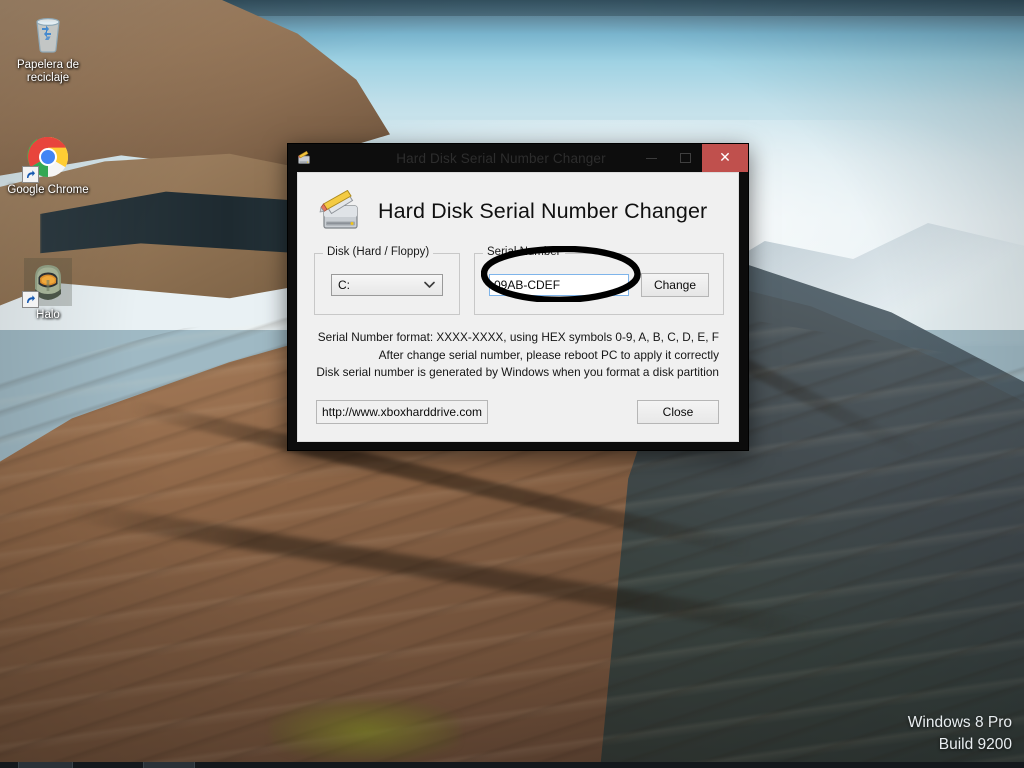  What do you see at coordinates (387, 285) in the screenshot?
I see `disk-select: C:` at bounding box center [387, 285].